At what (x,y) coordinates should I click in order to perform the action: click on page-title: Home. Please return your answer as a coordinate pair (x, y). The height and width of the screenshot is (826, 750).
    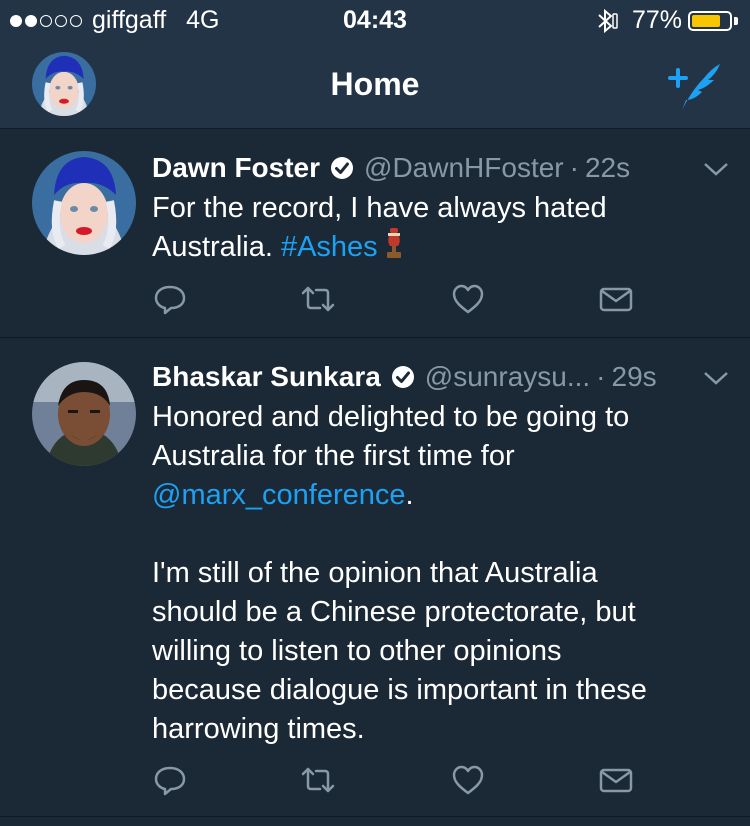
    Looking at the image, I should click on (375, 84).